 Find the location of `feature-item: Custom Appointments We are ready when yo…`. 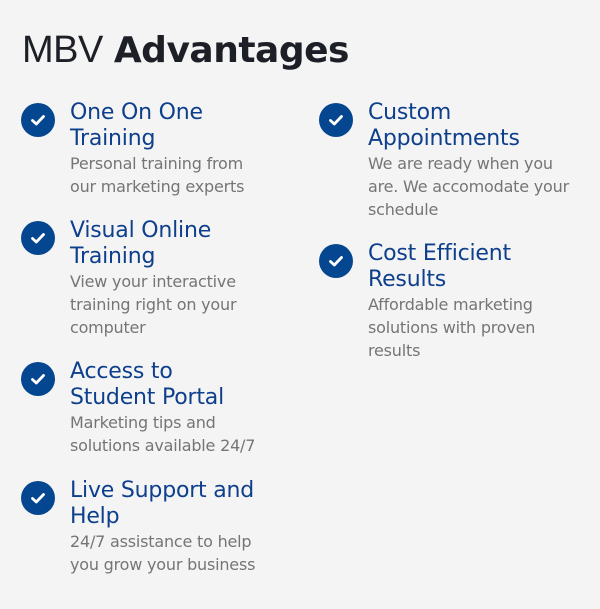

feature-item: Custom Appointments We are ready when yo… is located at coordinates (449, 160).